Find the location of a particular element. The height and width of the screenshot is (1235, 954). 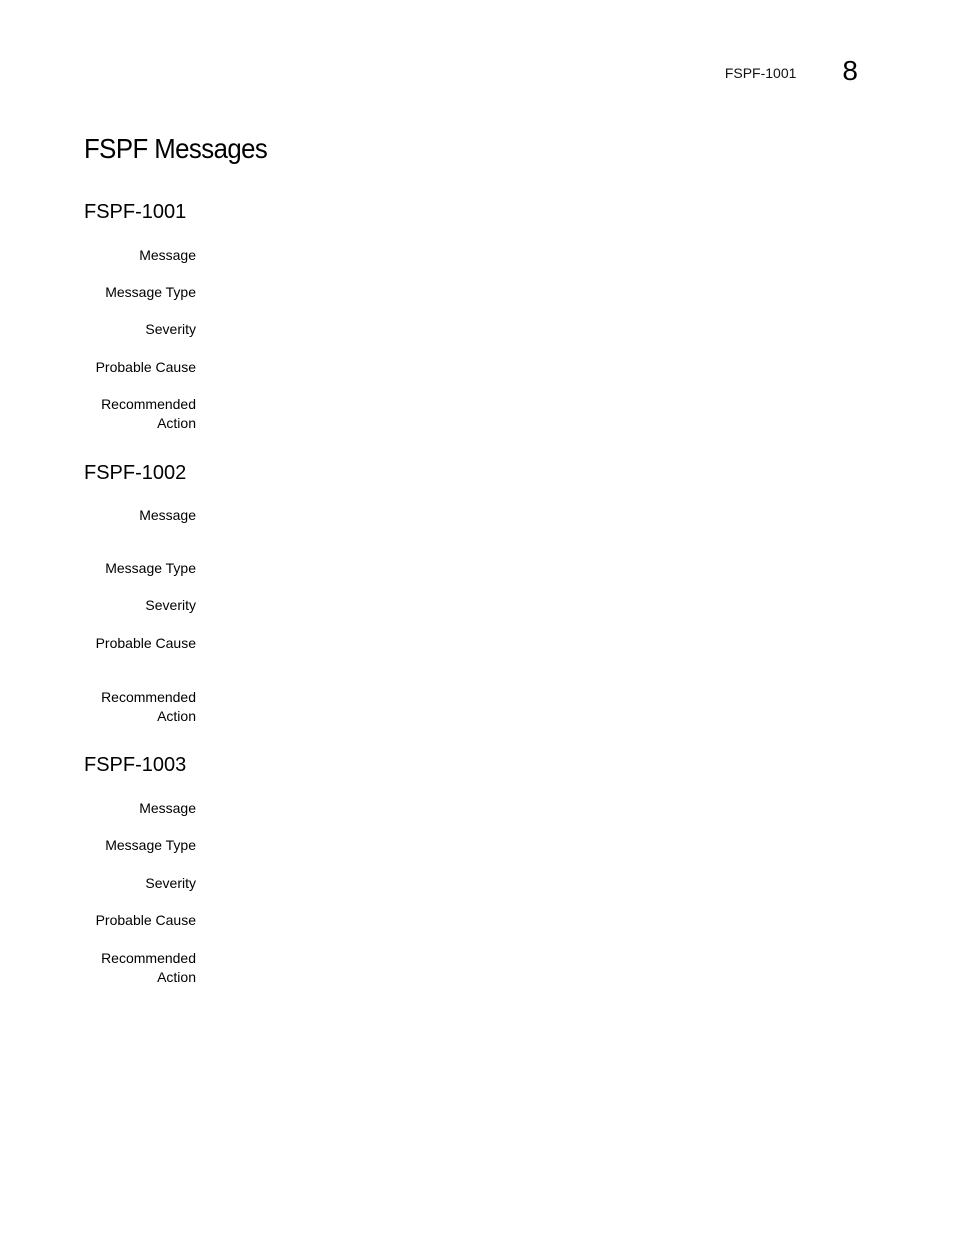

section-title: FSPF-1001 is located at coordinates (135, 212).